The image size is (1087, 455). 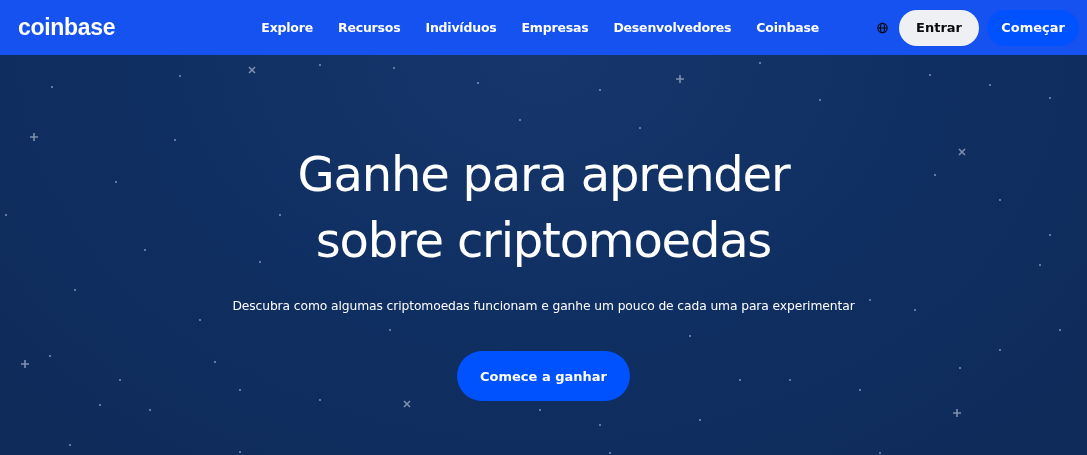 I want to click on nav-link: Empresas, so click(x=555, y=27).